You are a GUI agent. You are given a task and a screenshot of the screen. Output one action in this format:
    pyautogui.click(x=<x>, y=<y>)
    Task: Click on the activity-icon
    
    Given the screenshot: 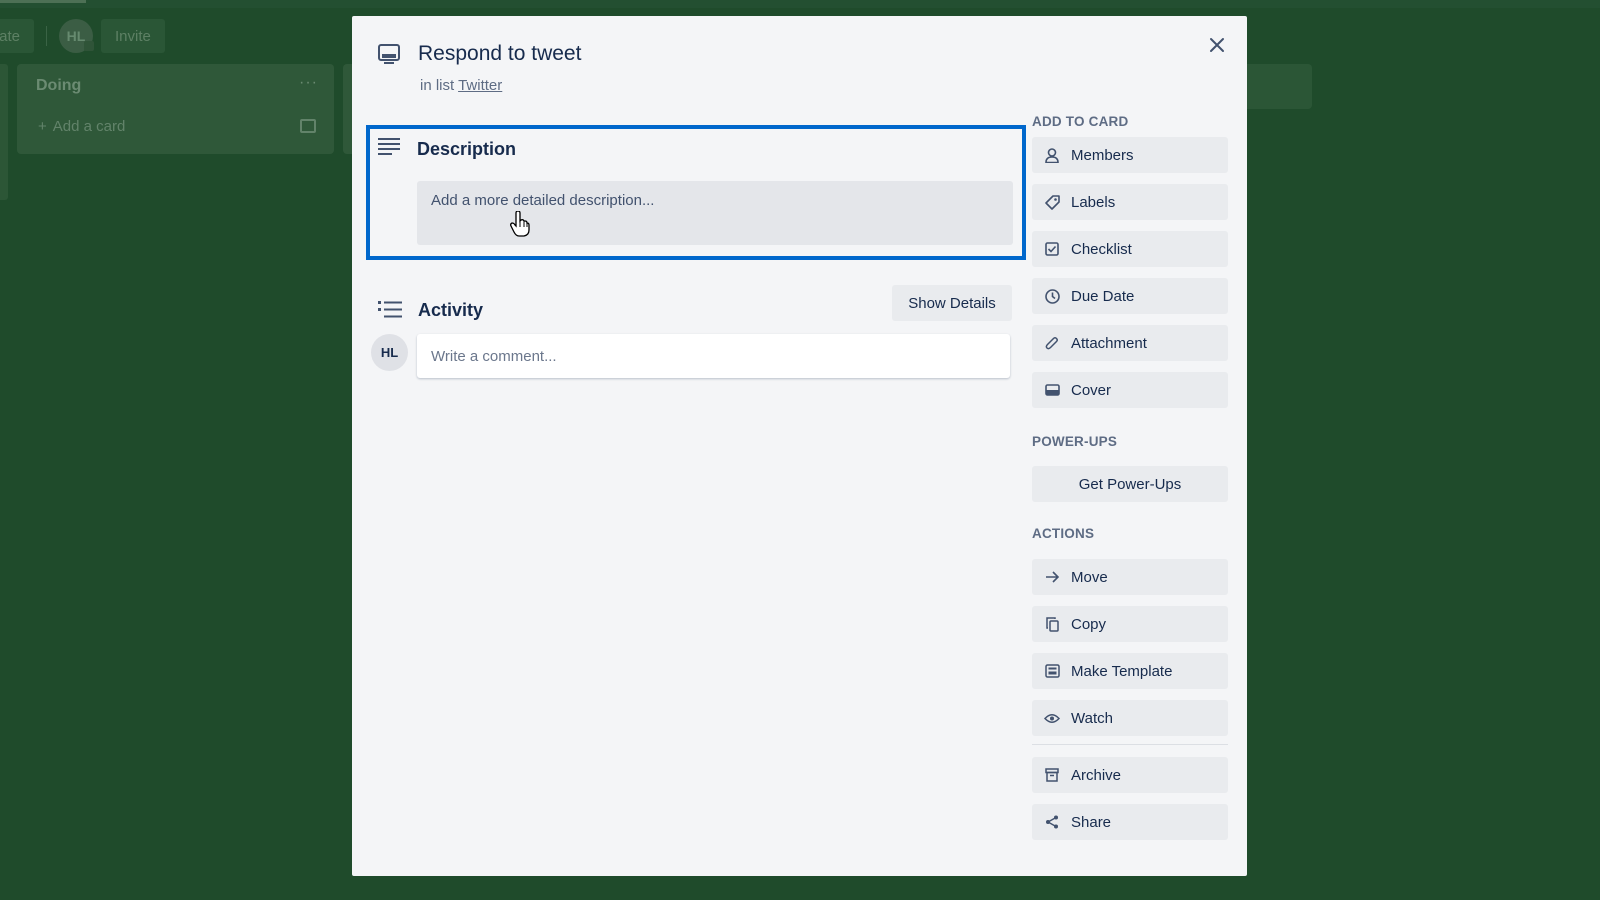 What is the action you would take?
    pyautogui.click(x=390, y=309)
    